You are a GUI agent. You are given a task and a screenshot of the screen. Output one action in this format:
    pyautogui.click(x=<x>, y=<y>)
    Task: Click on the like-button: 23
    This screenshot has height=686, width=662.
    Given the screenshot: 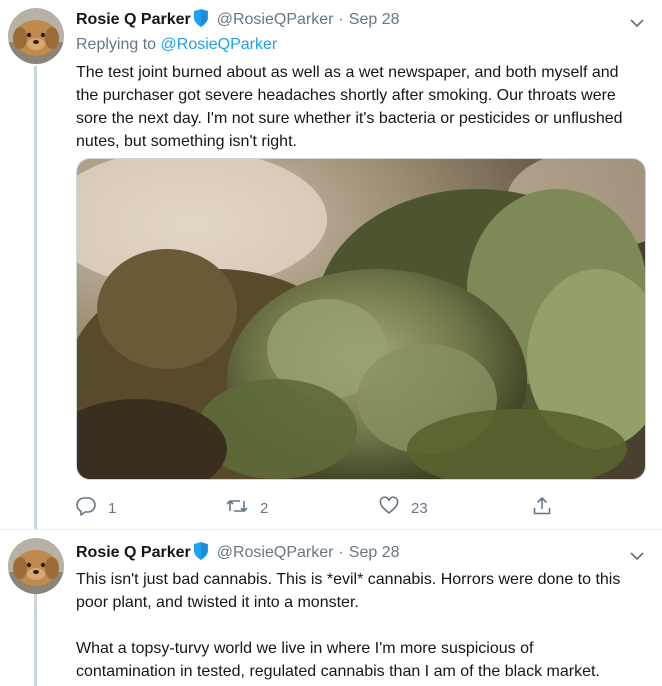 What is the action you would take?
    pyautogui.click(x=403, y=508)
    